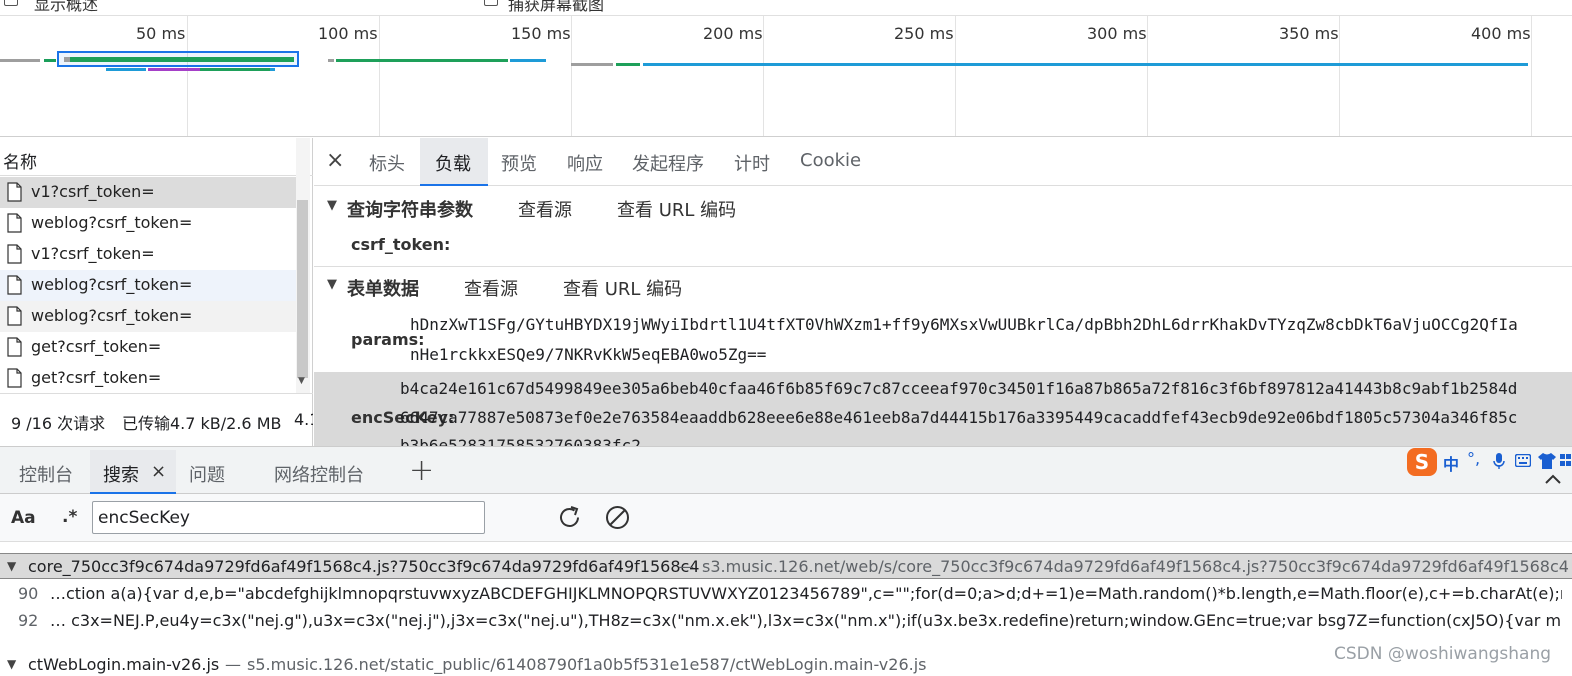  Describe the element at coordinates (491, 3) in the screenshot. I see `screenshot-checkbox` at that location.